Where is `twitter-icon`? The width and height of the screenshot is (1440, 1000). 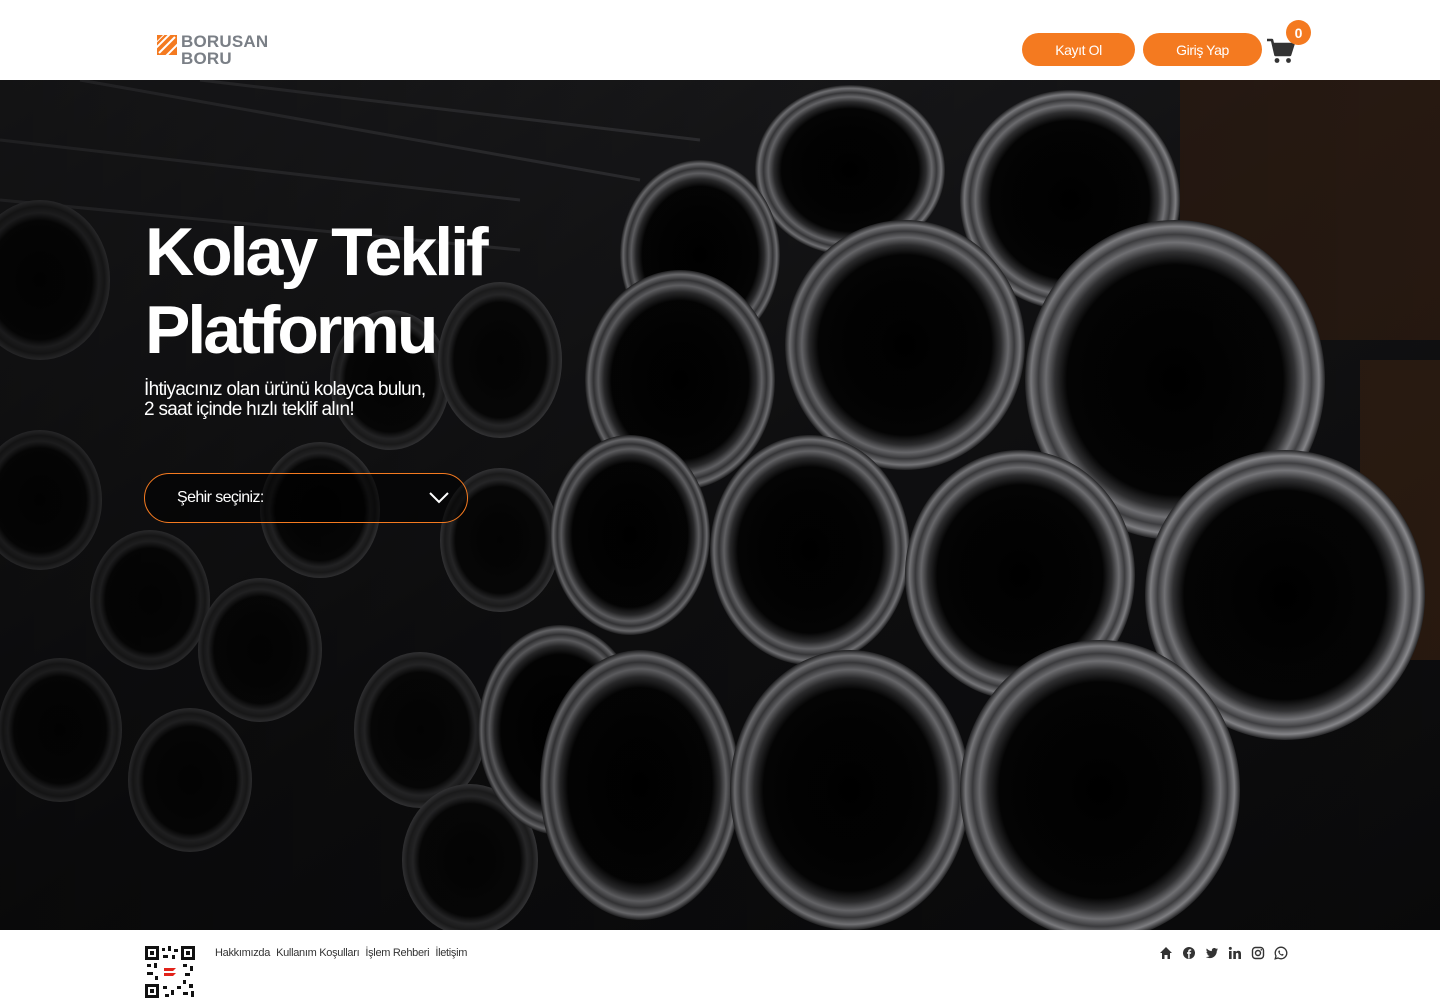 twitter-icon is located at coordinates (1212, 953).